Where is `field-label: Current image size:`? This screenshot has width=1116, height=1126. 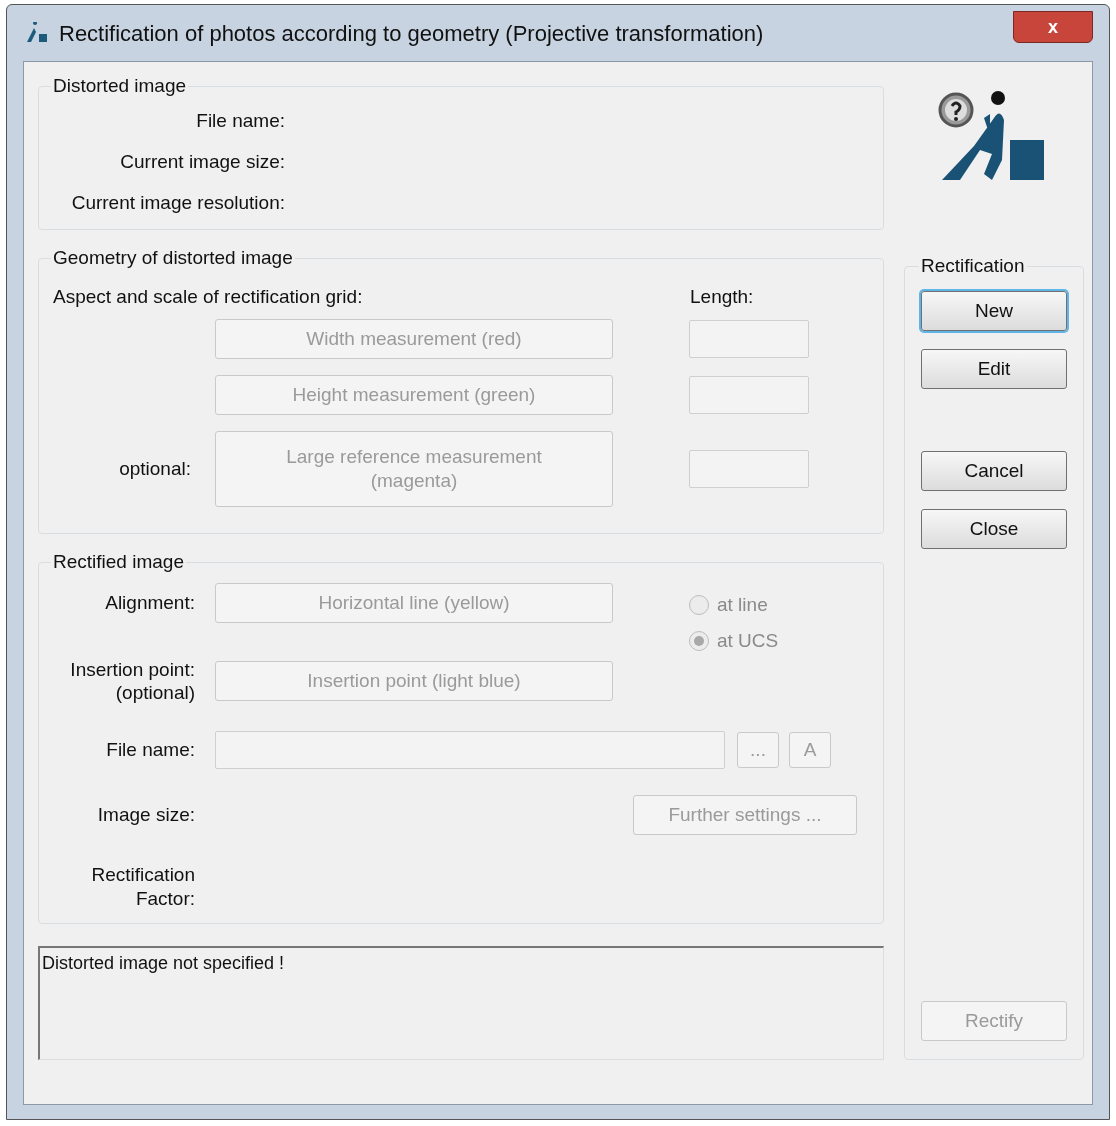
field-label: Current image size: is located at coordinates (202, 161).